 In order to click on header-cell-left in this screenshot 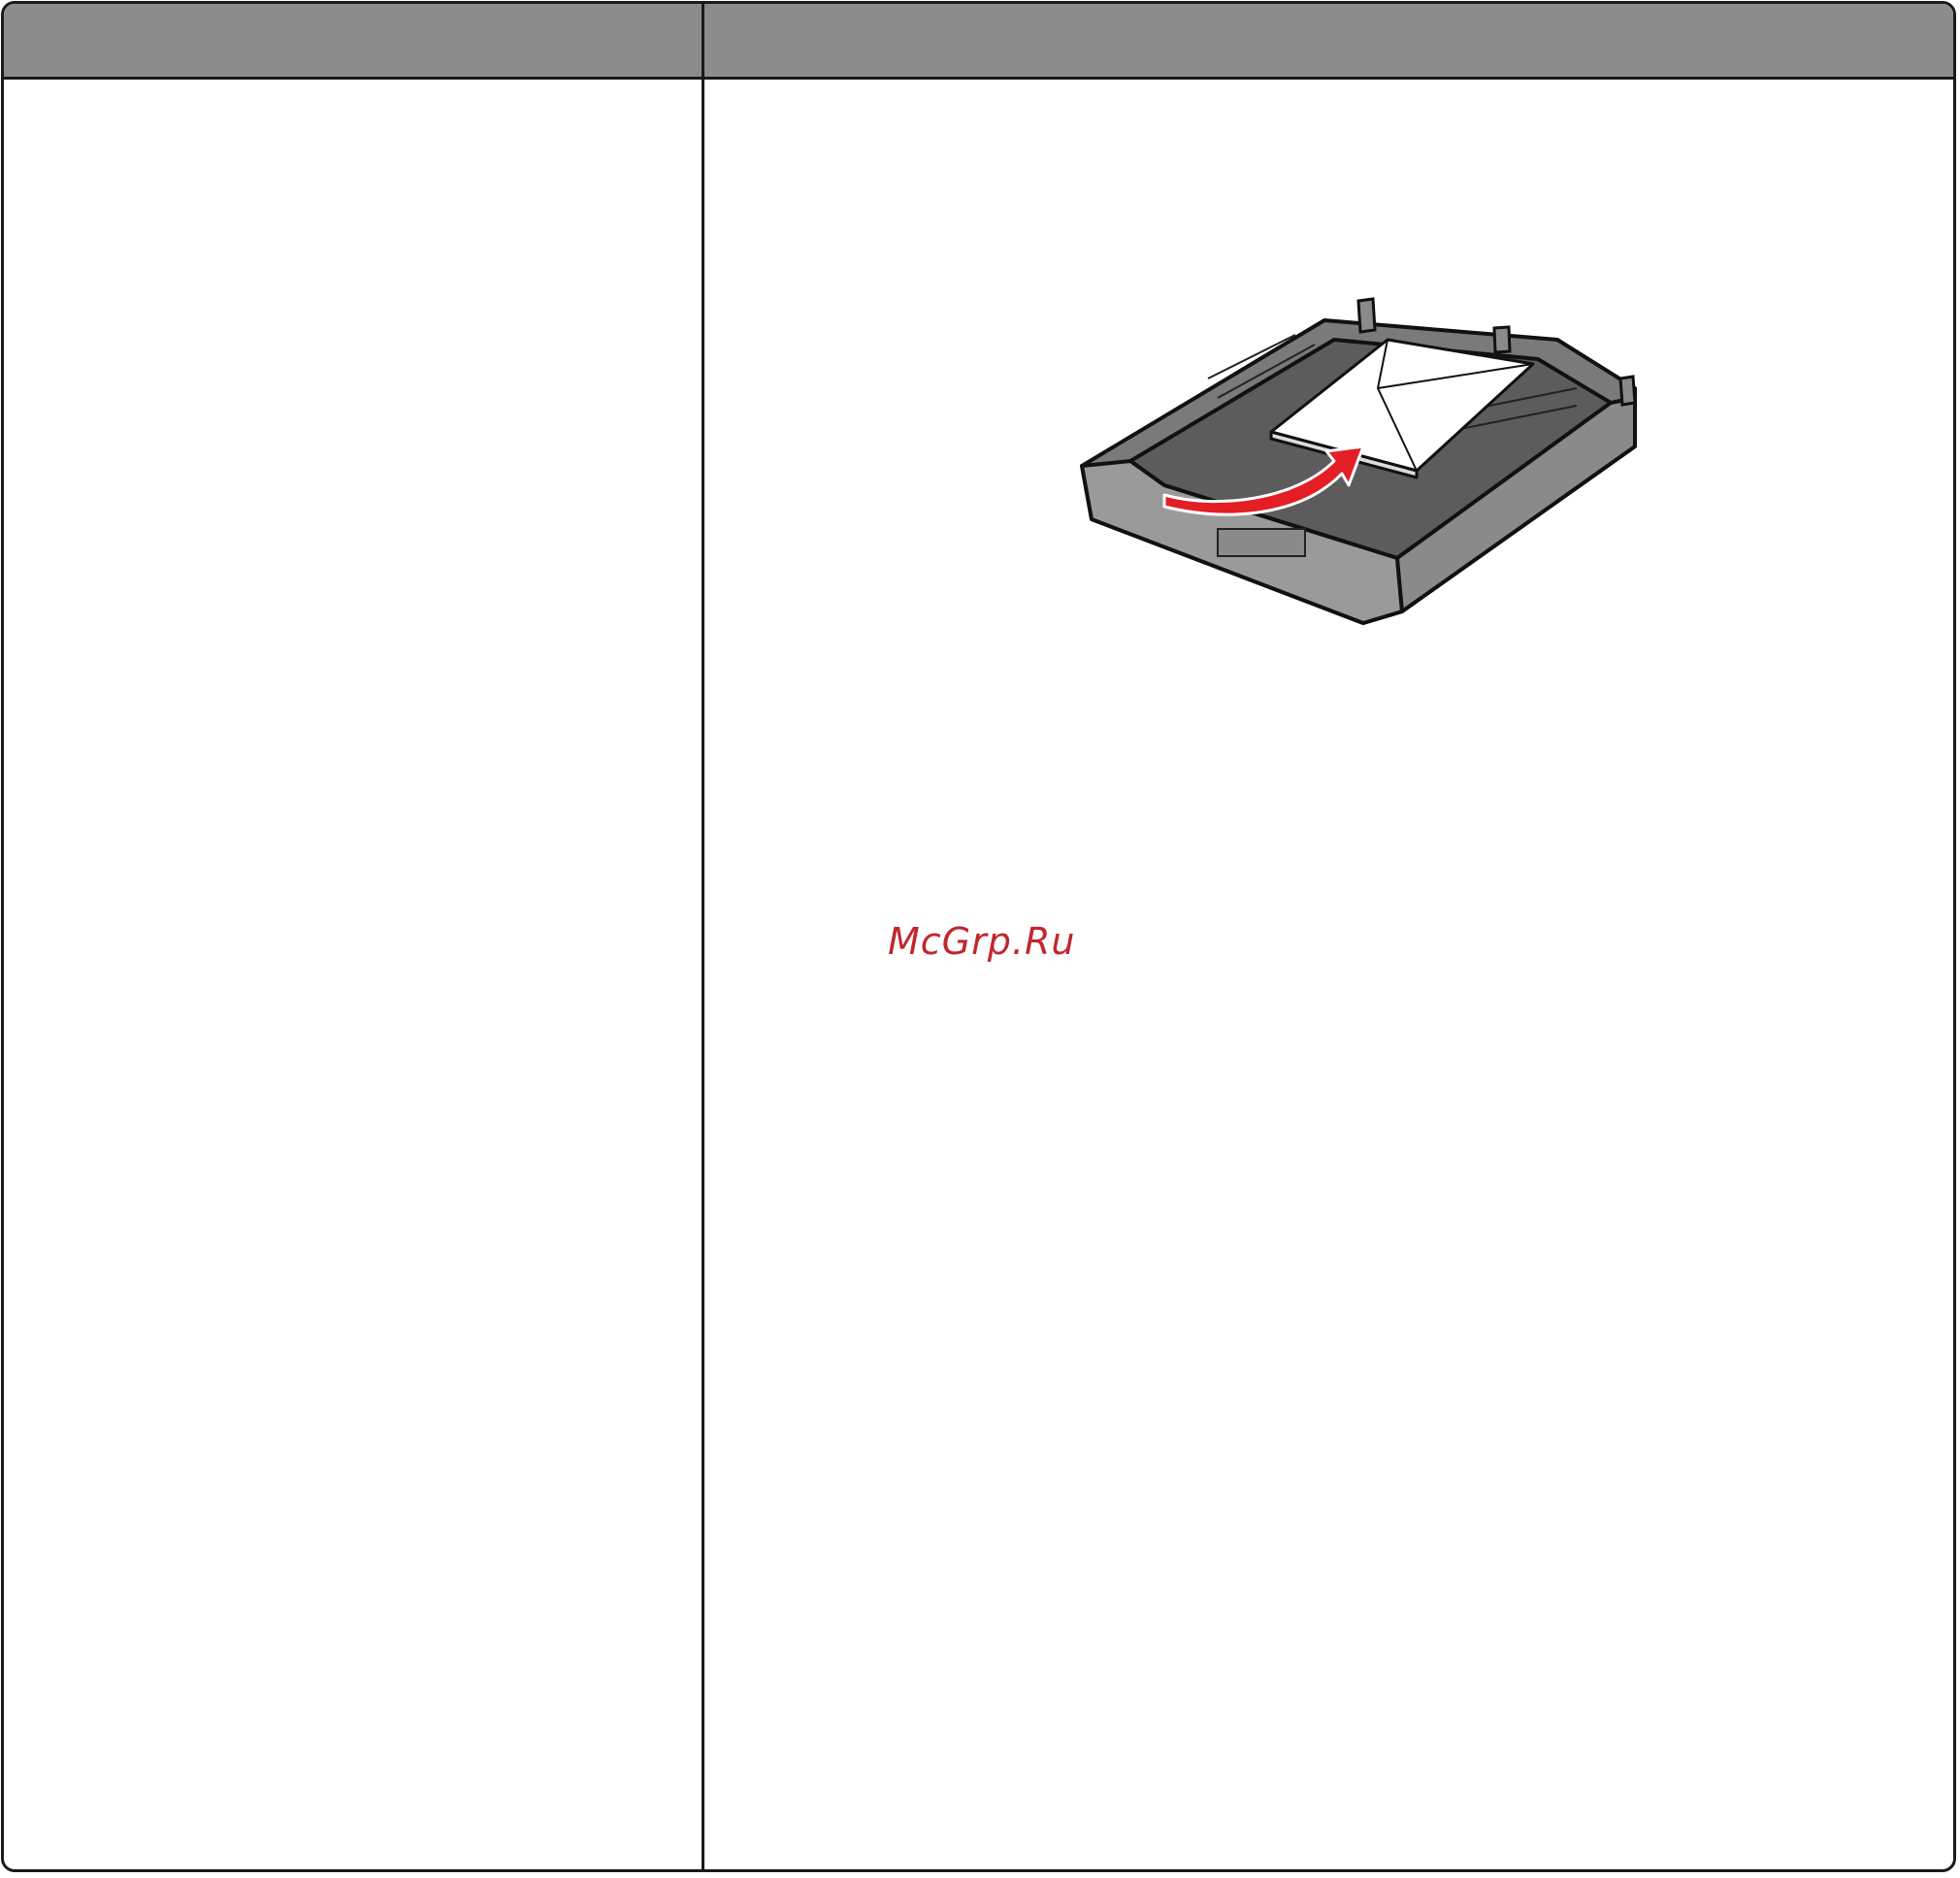, I will do `click(353, 40)`.